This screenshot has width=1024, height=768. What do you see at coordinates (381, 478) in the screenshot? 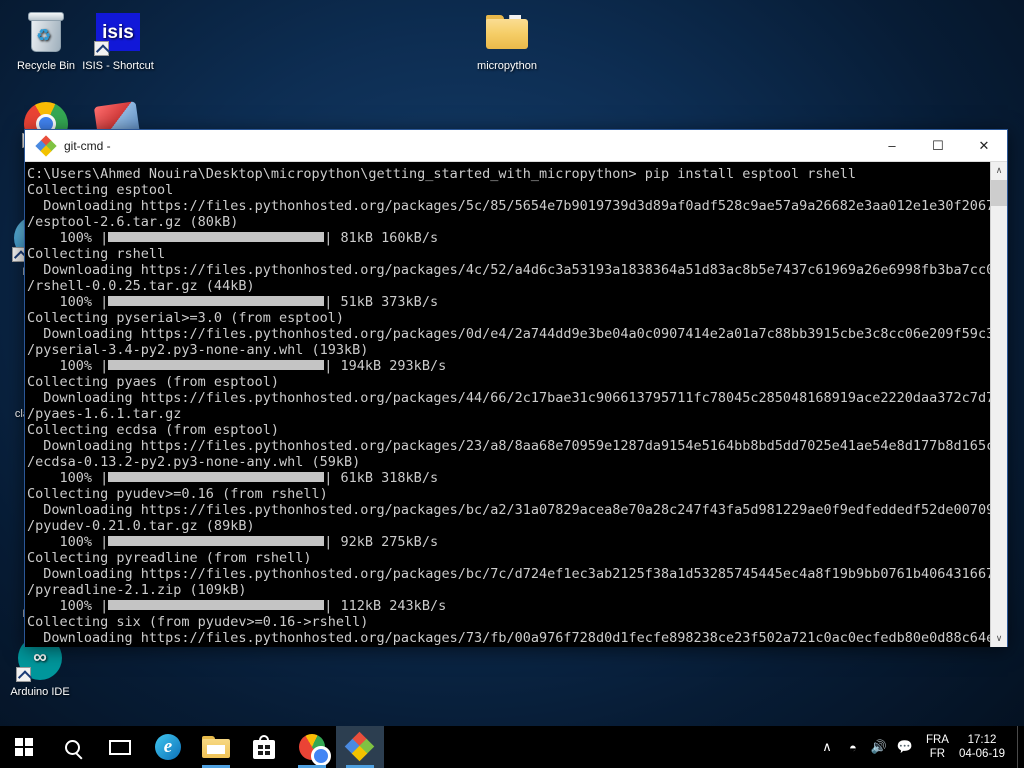
I see `progress-stats: | 61kB 318kB/s` at bounding box center [381, 478].